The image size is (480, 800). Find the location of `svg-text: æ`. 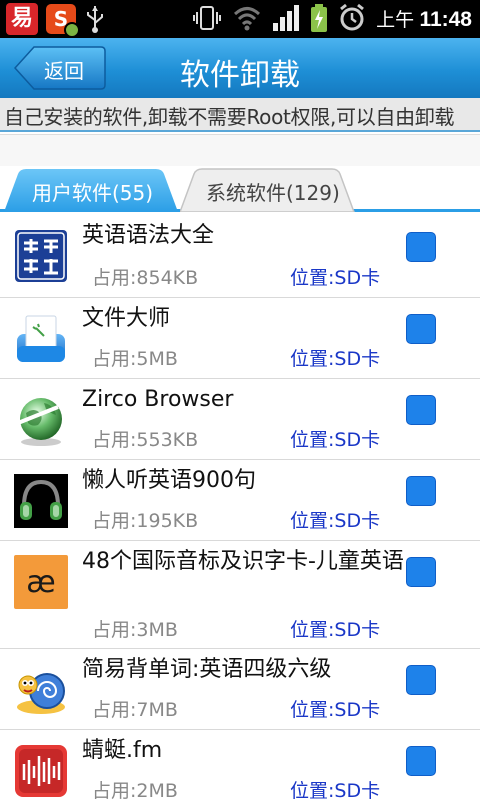

svg-text: æ is located at coordinates (40, 582).